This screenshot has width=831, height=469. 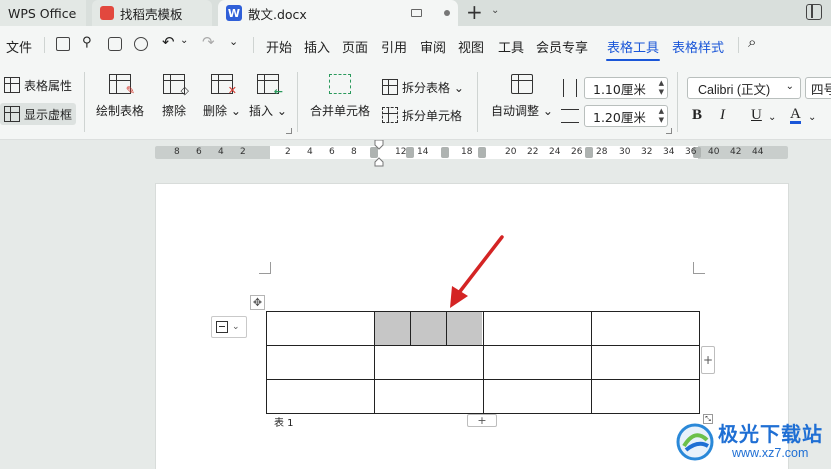 I want to click on menu-review: 审阅, so click(x=433, y=46).